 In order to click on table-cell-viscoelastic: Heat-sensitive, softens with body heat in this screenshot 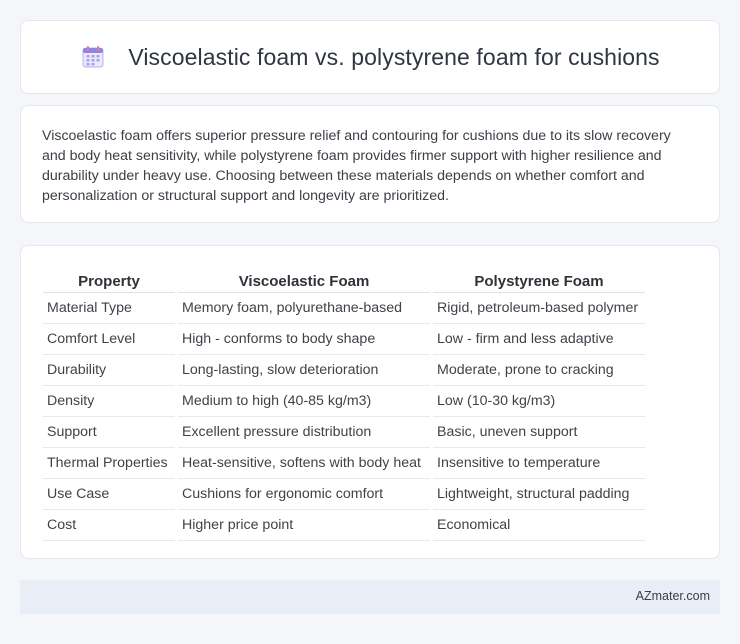, I will do `click(304, 463)`.